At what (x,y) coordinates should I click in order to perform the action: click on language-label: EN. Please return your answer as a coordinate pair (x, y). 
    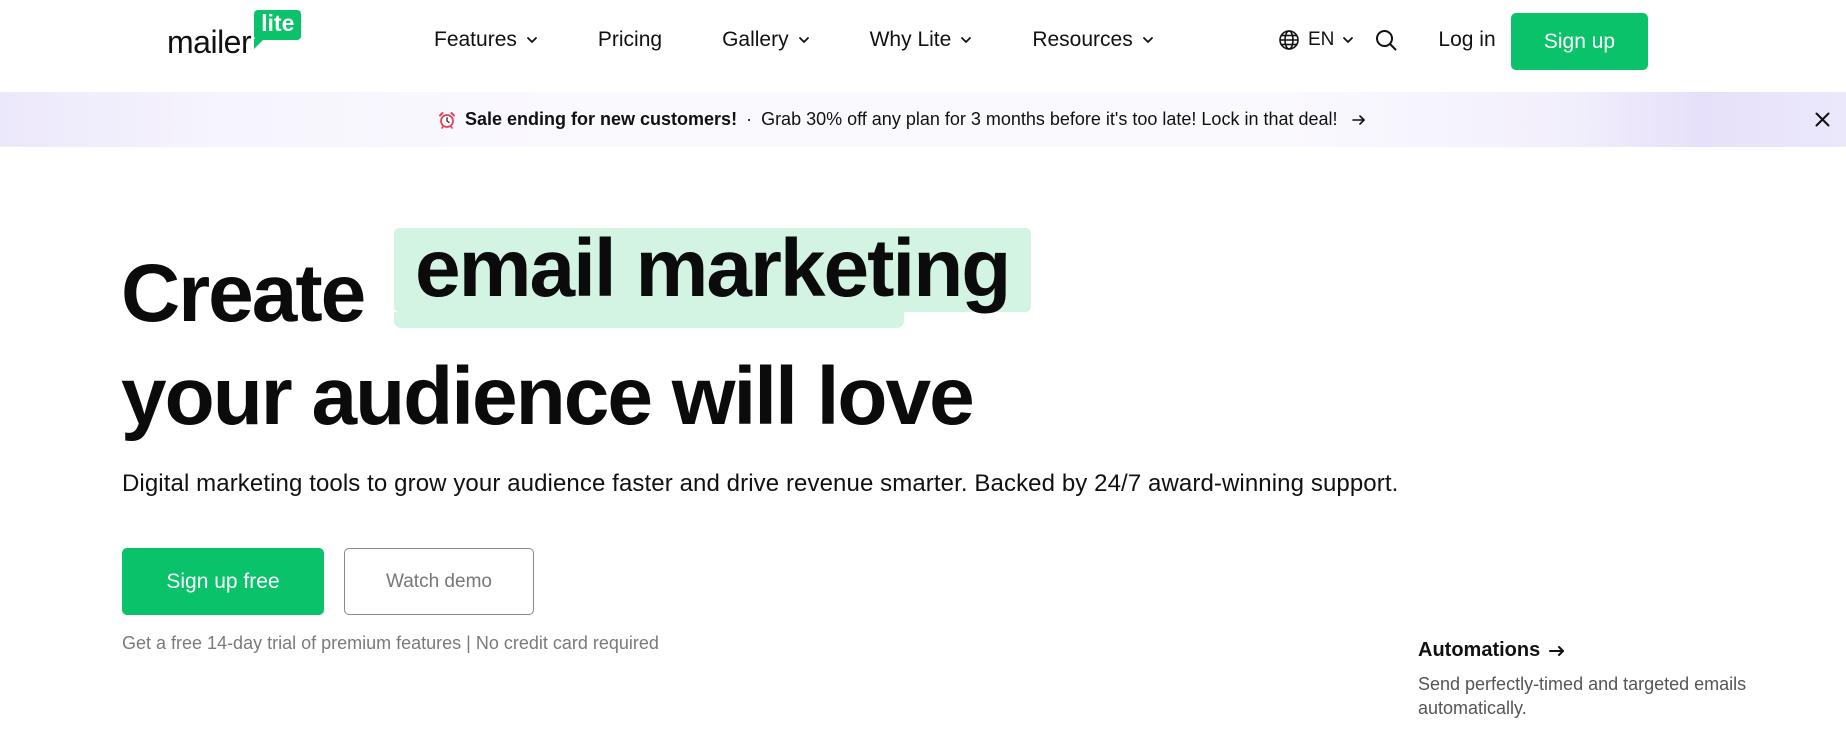
    Looking at the image, I should click on (1321, 39).